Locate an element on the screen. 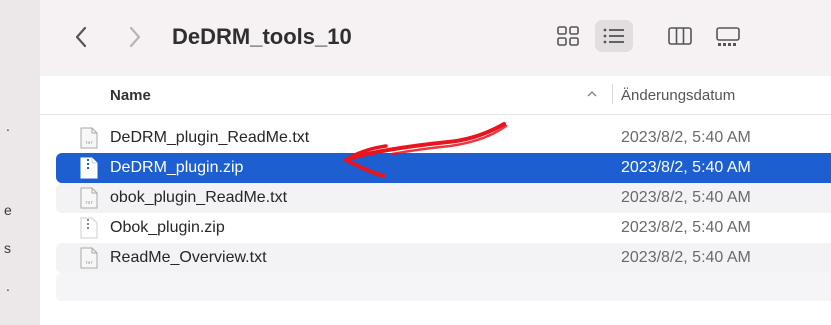 This screenshot has width=831, height=325. icon-view-button is located at coordinates (568, 36).